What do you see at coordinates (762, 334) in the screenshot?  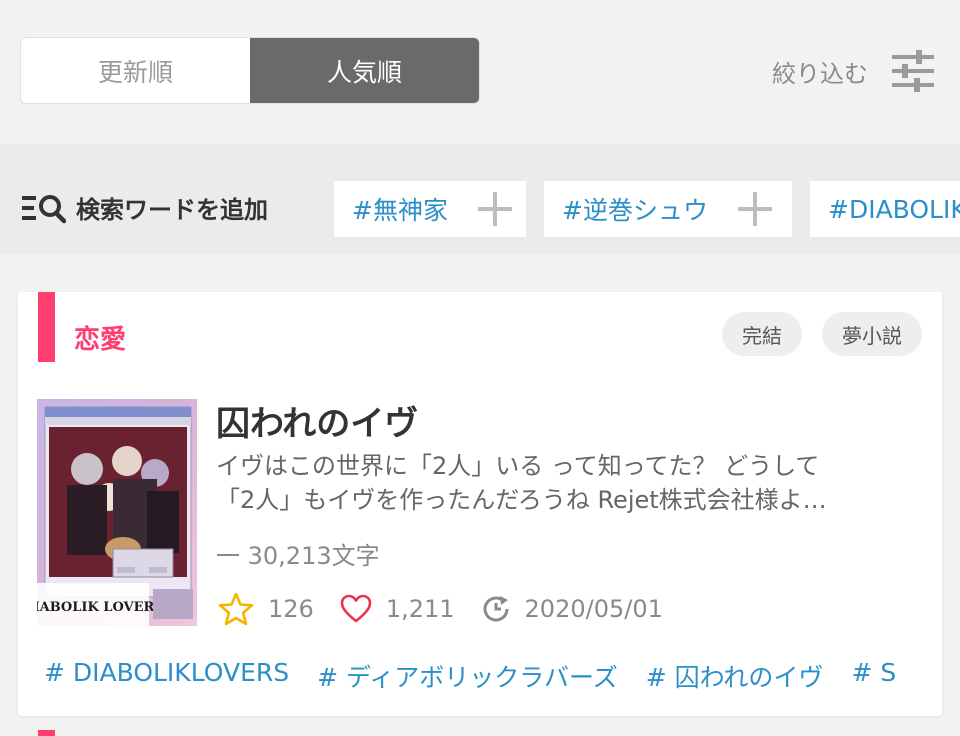 I see `completed-badge: 完結` at bounding box center [762, 334].